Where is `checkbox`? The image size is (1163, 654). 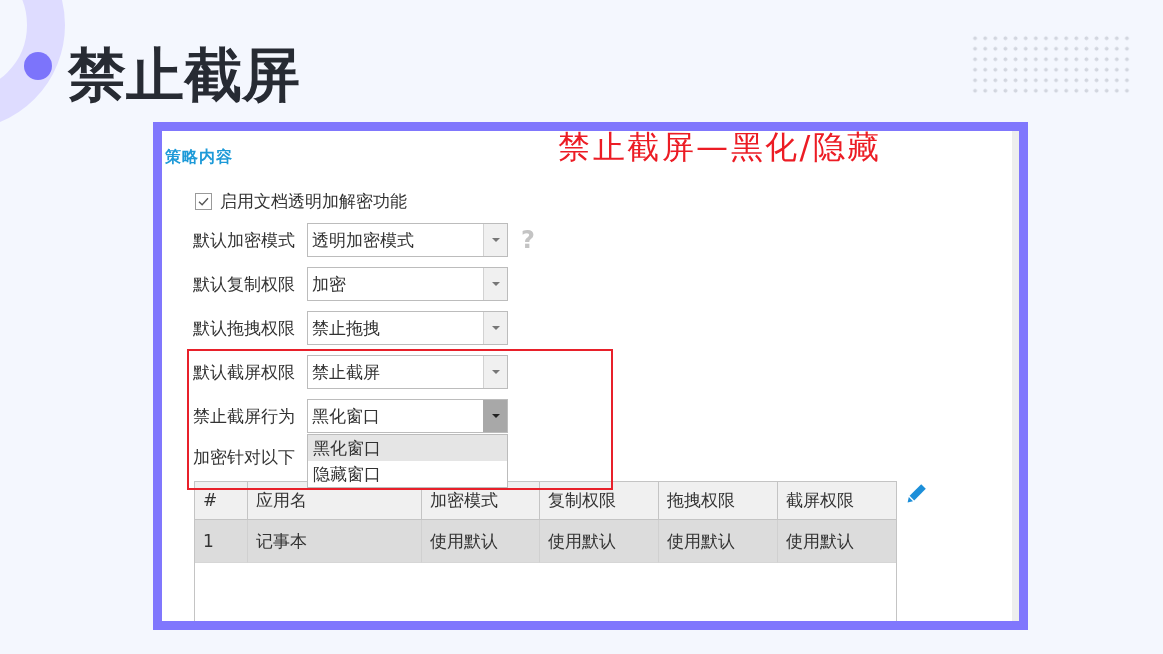
checkbox is located at coordinates (203, 201).